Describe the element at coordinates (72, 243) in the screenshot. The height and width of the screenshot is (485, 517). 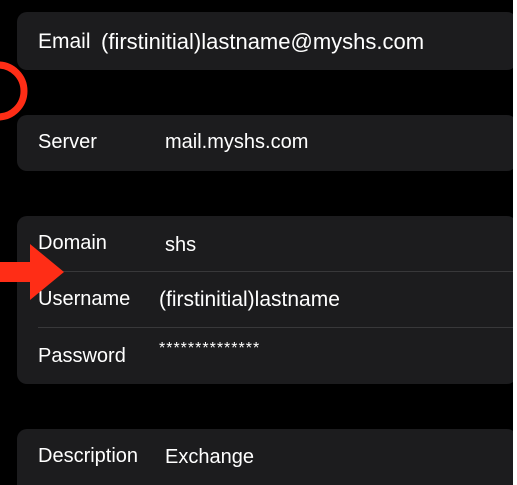
I see `domain-label: Domain` at that location.